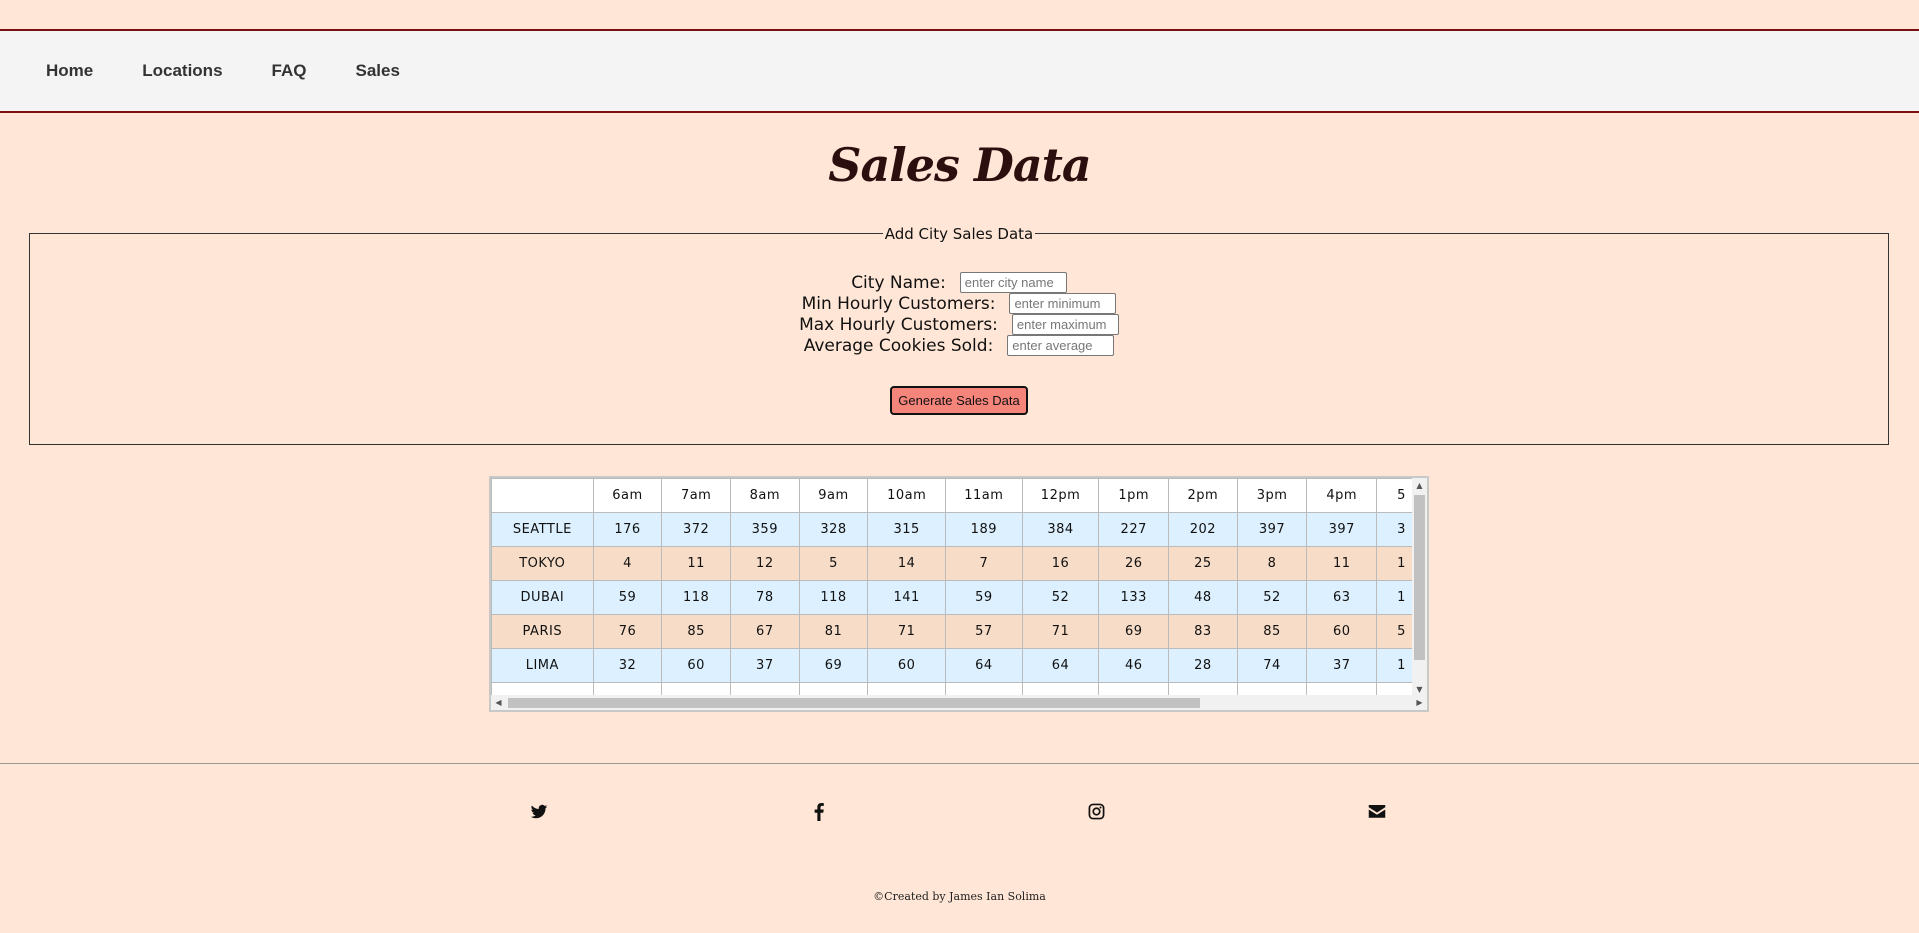 Image resolution: width=1919 pixels, height=933 pixels. I want to click on table-header-cell: 6am, so click(627, 495).